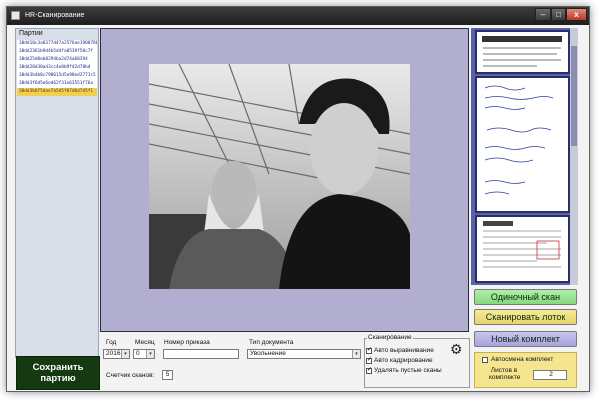  I want to click on month-select: 0 ▾, so click(144, 354).